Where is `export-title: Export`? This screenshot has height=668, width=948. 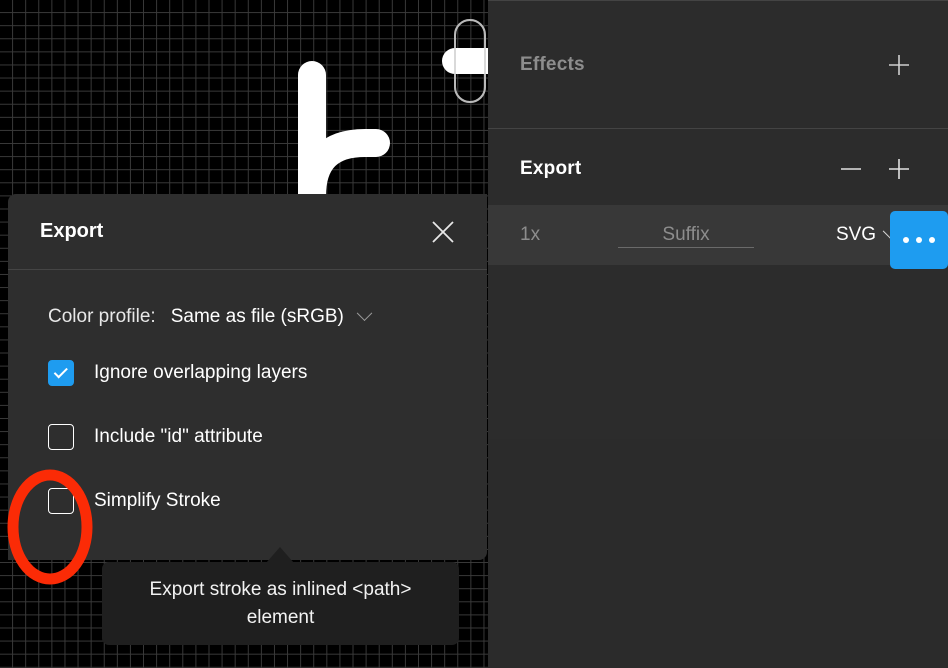 export-title: Export is located at coordinates (551, 168).